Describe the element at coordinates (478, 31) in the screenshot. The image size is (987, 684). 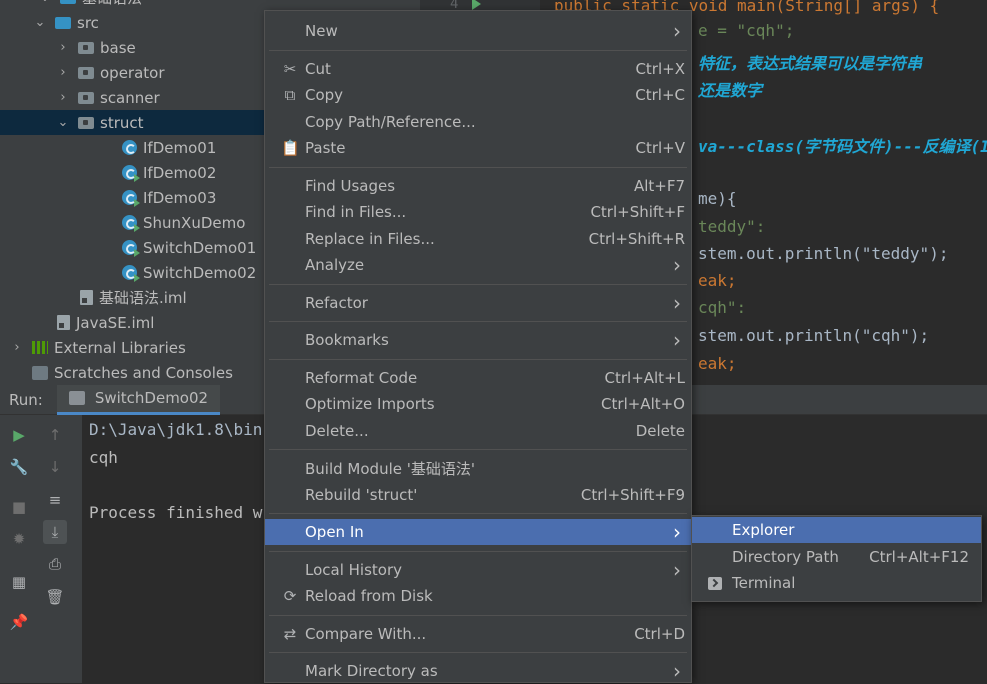
I see `menu-item-new: New ›` at that location.